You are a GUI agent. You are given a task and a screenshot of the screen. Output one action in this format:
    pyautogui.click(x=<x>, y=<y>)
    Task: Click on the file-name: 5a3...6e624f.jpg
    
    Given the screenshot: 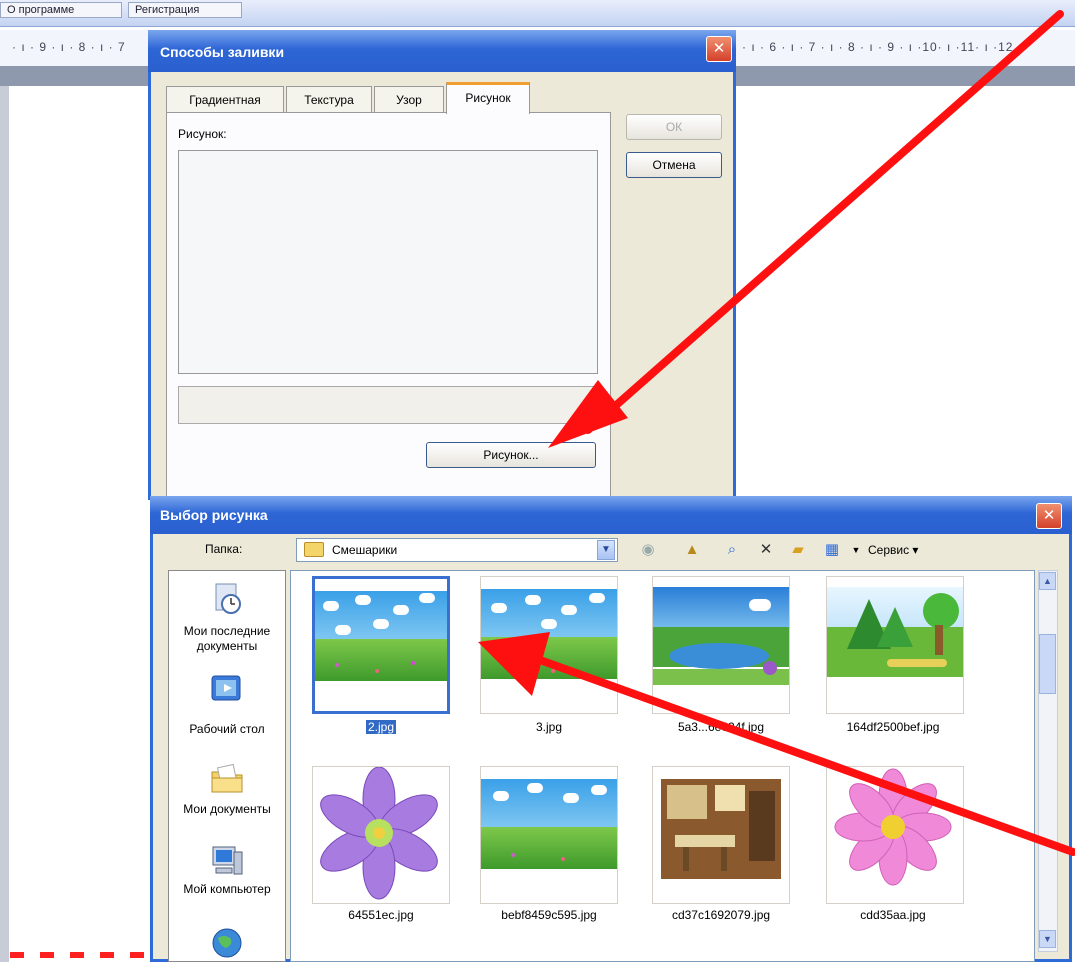 What is the action you would take?
    pyautogui.click(x=721, y=727)
    